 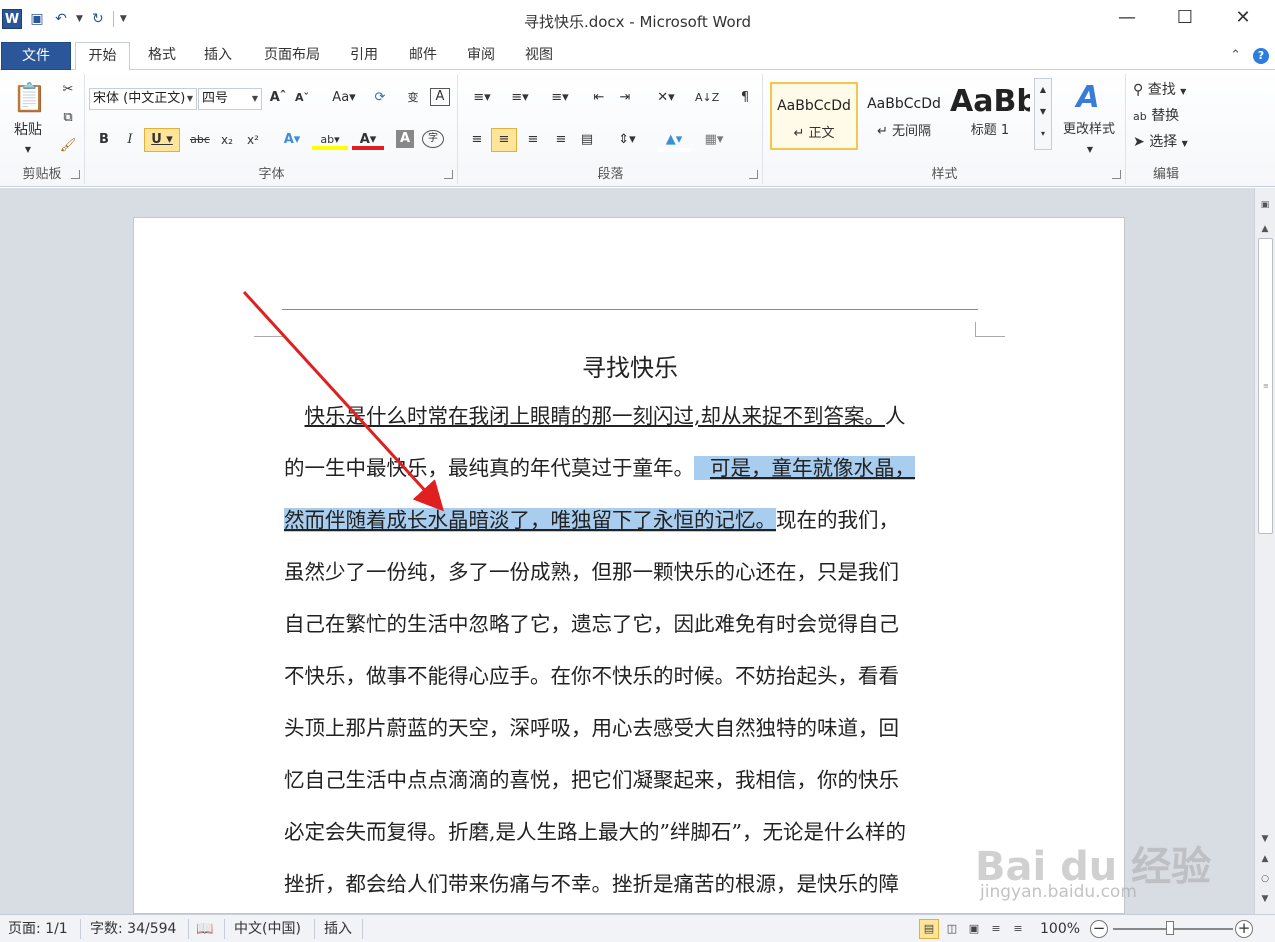 I want to click on replace-label: 替换, so click(x=1165, y=116).